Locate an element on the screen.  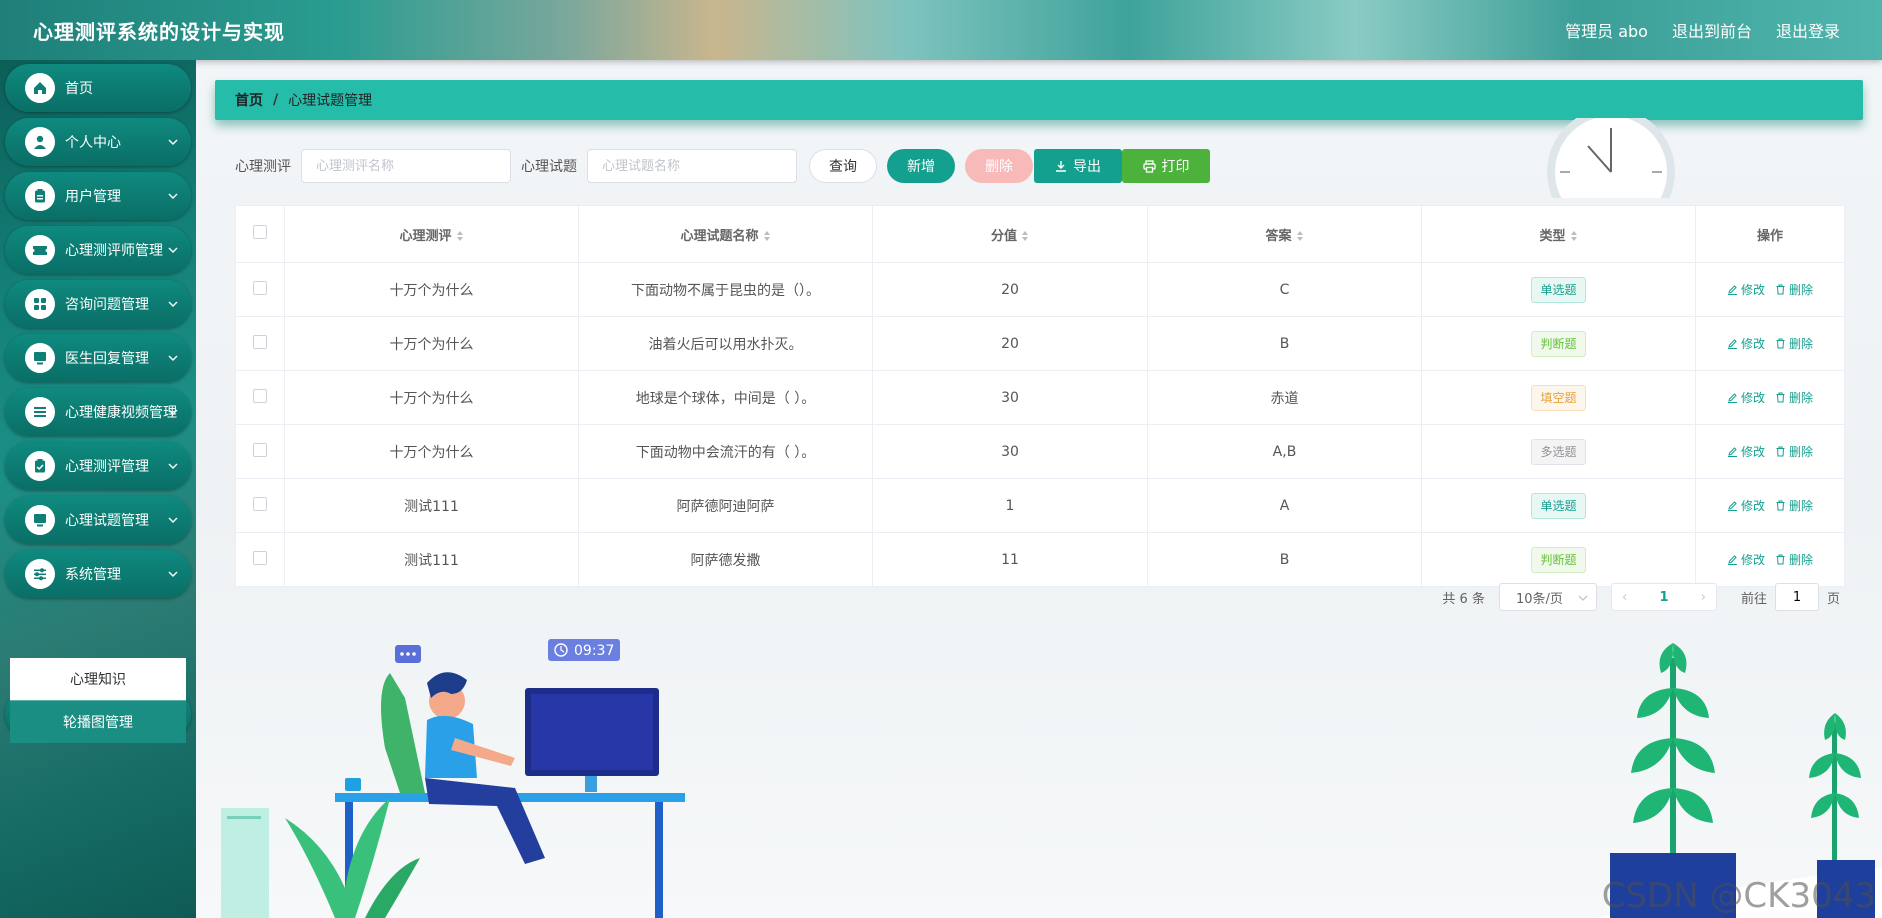
sidebar-item: 心理测评师管理 is located at coordinates (98, 250).